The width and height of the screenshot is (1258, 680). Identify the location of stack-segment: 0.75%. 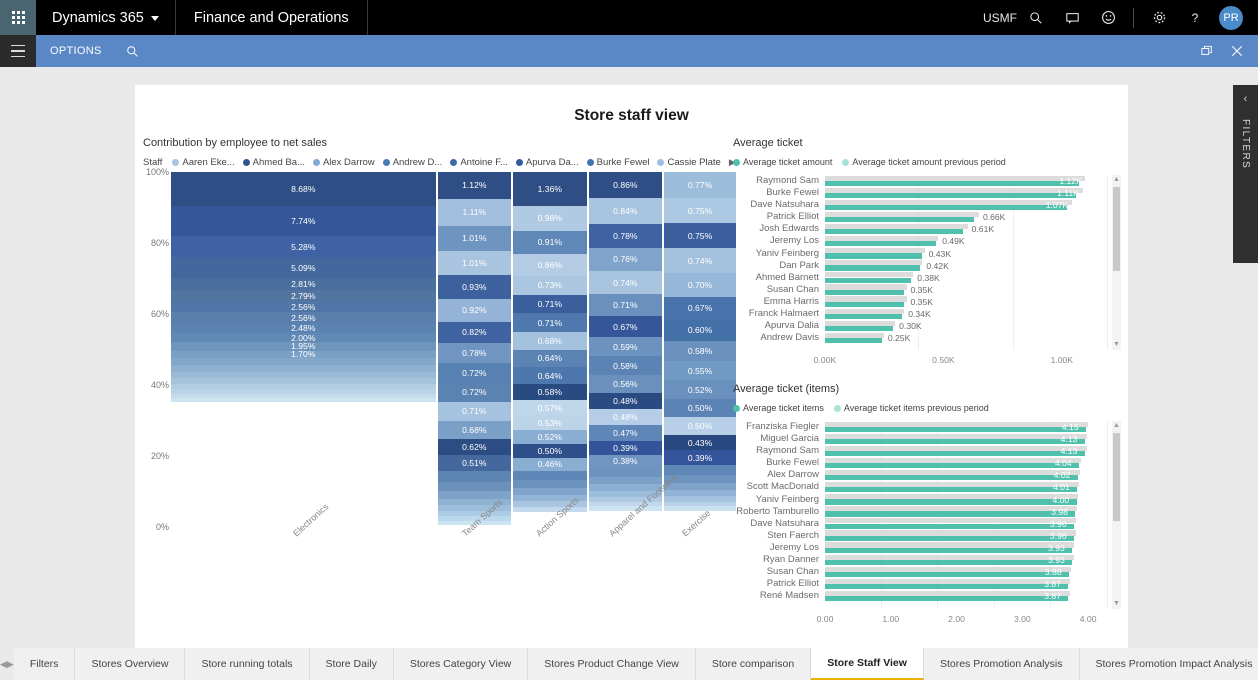
(700, 210).